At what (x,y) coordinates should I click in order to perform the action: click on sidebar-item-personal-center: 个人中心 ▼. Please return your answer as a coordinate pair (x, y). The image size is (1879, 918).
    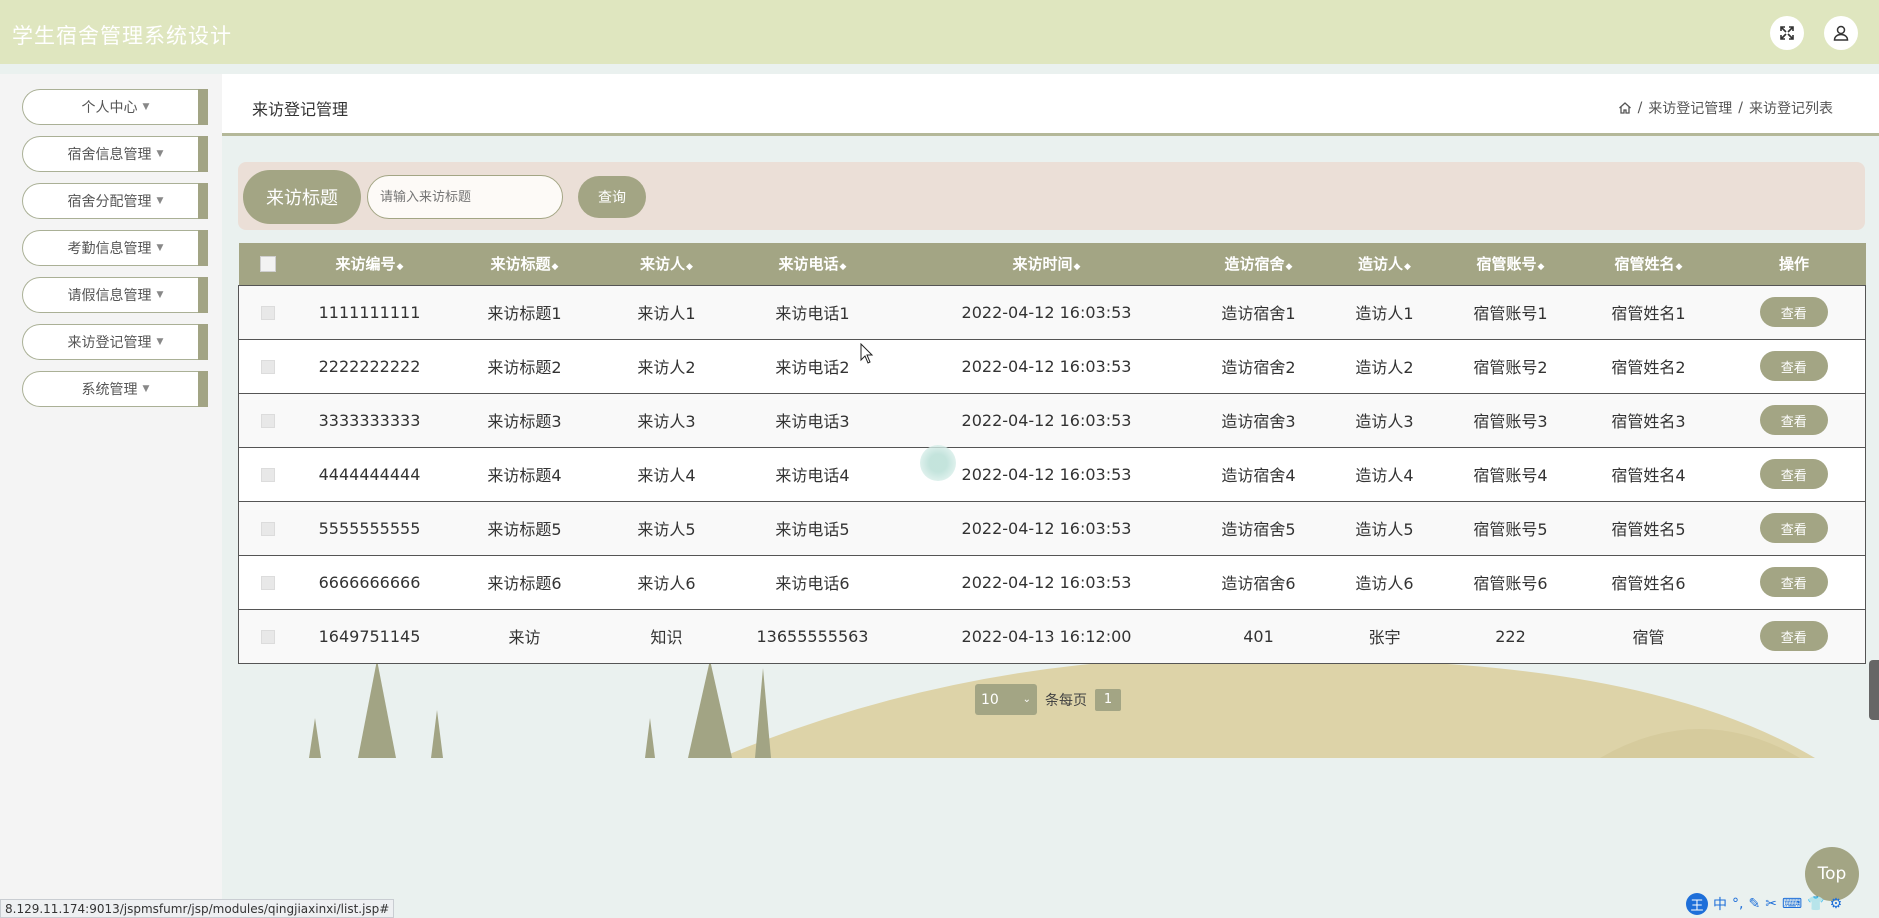
    Looking at the image, I should click on (115, 107).